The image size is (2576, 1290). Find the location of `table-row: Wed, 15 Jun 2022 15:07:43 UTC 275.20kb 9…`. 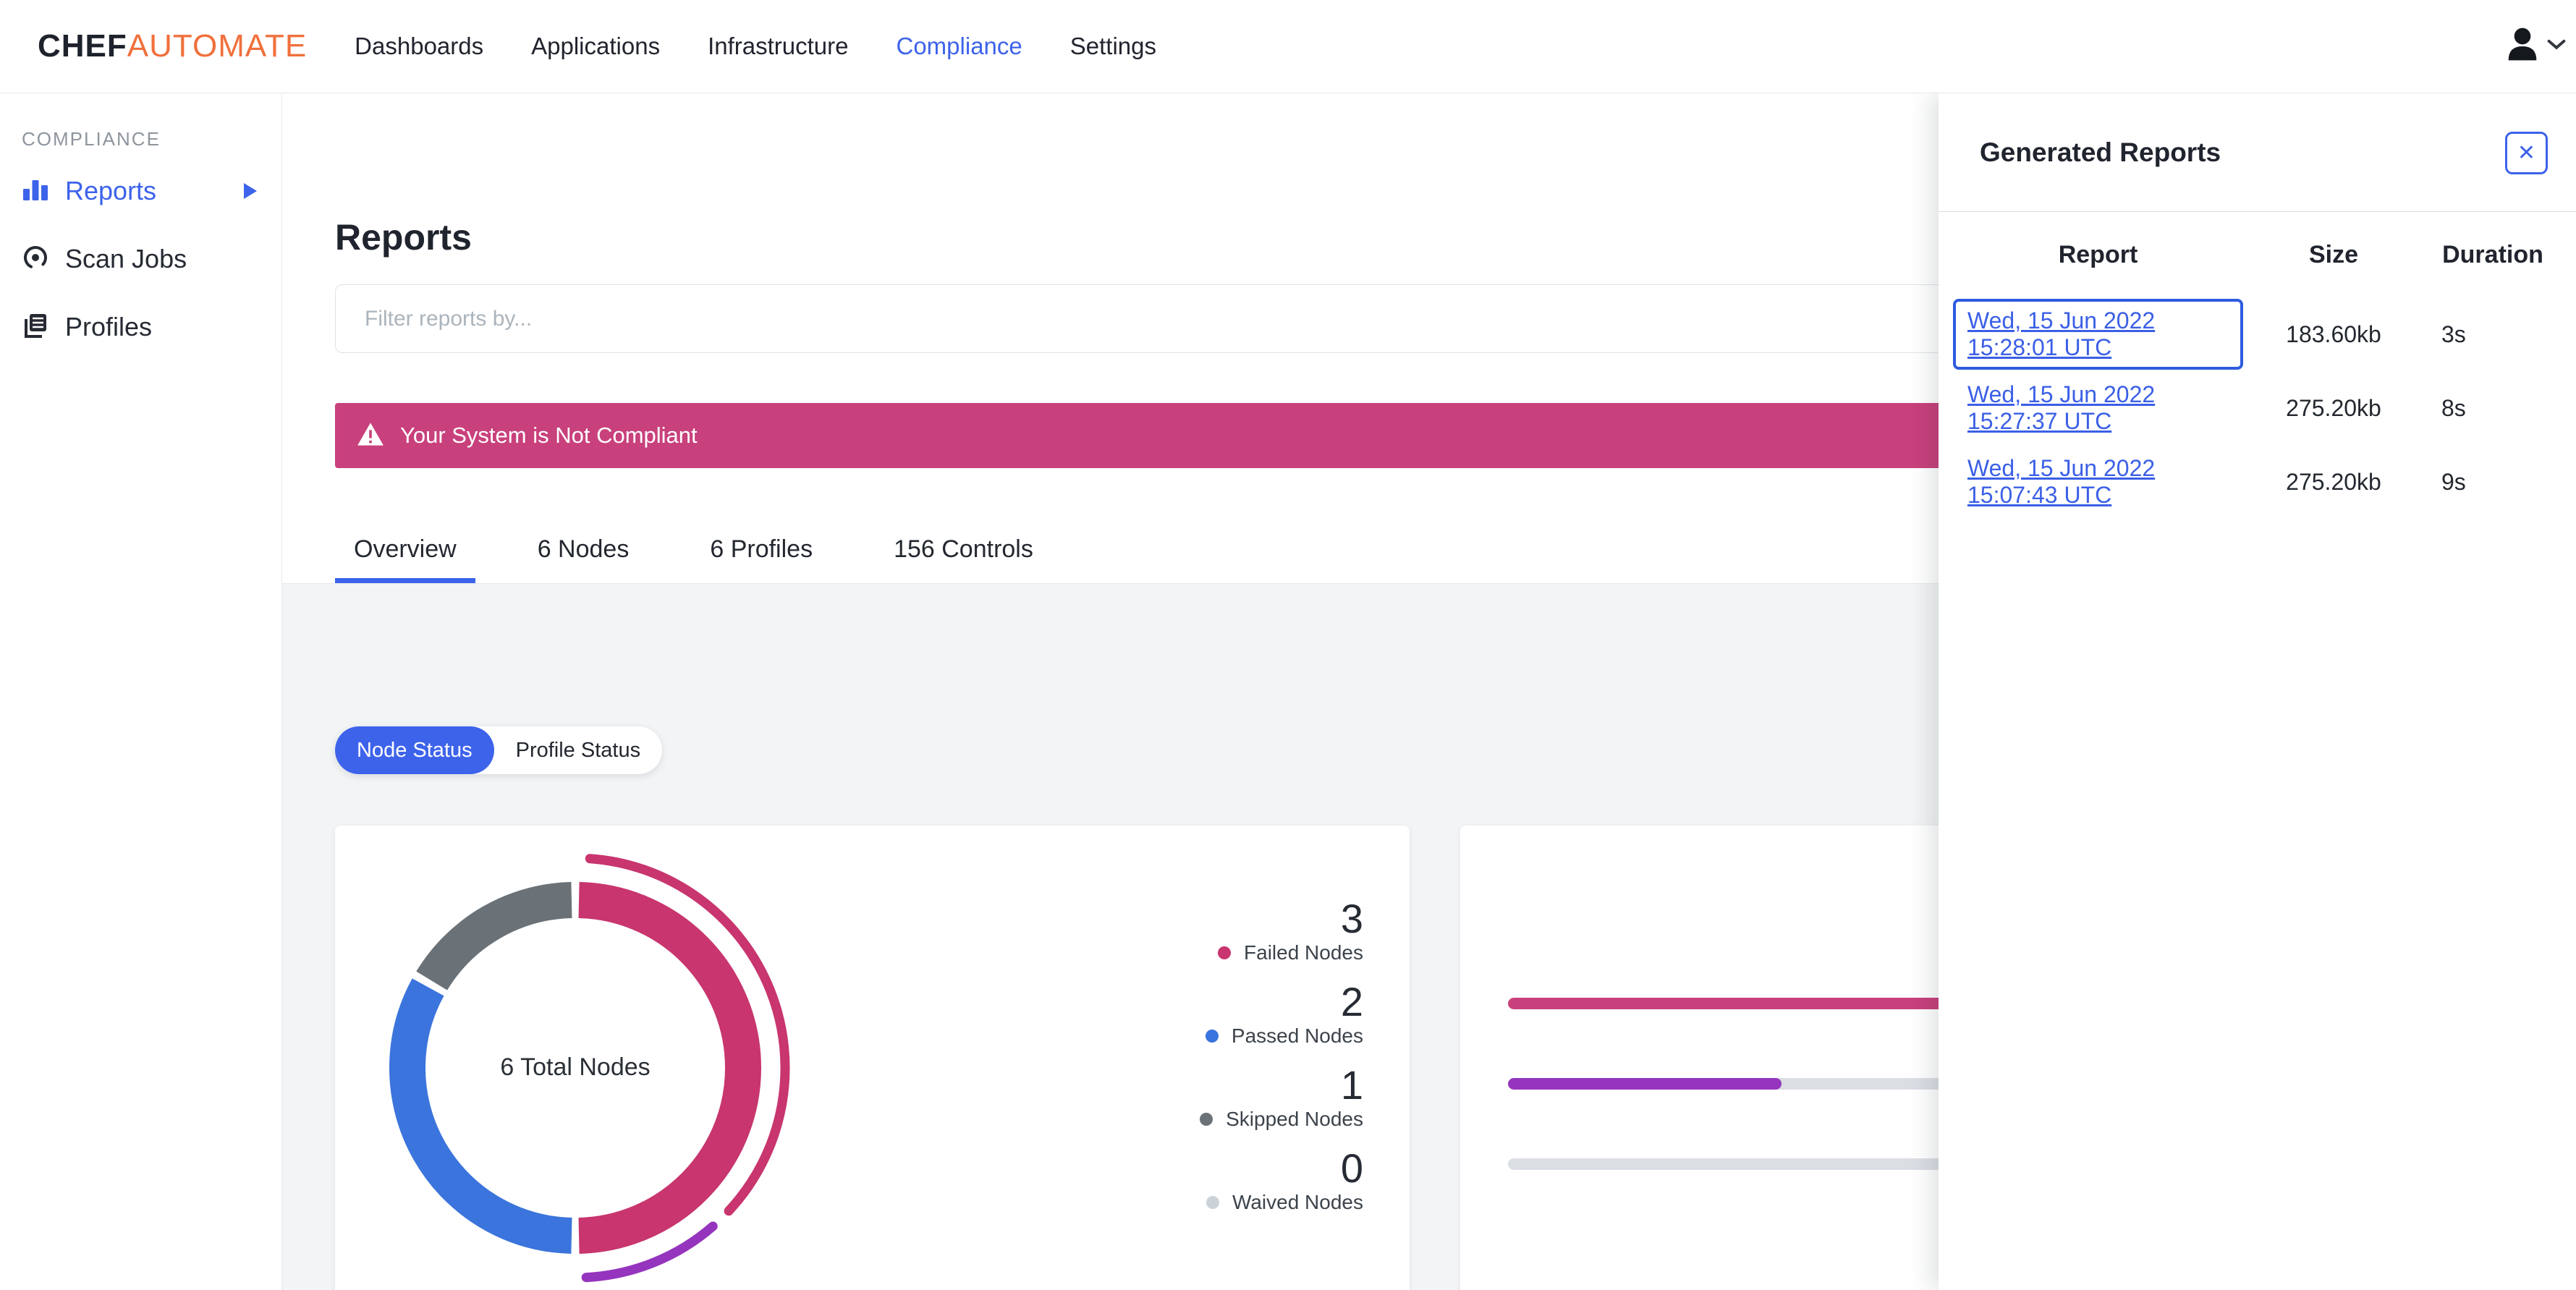

table-row: Wed, 15 Jun 2022 15:07:43 UTC 275.20kb 9… is located at coordinates (2257, 482).